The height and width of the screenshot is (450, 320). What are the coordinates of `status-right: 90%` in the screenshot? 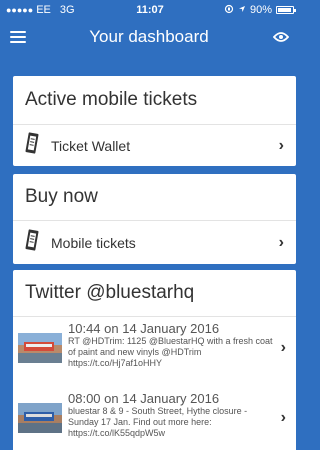 It's located at (250, 10).